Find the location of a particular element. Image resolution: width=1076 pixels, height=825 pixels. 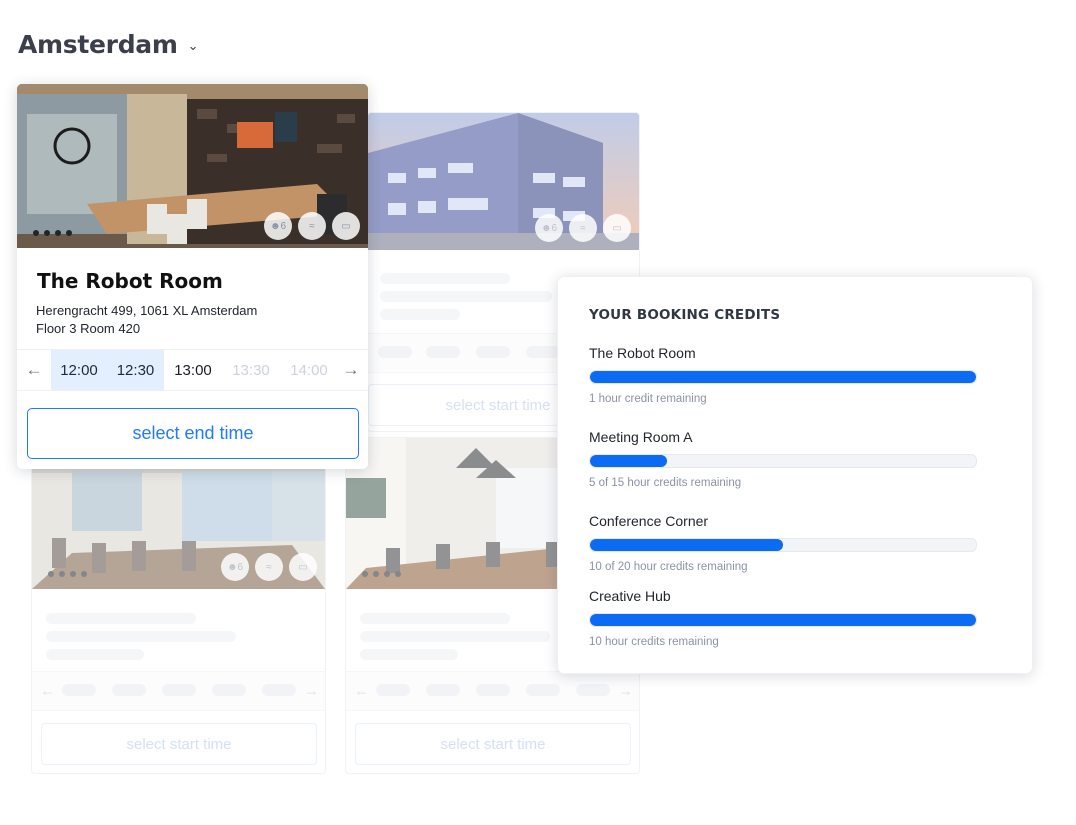

credit-room-name: Creative Hub is located at coordinates (630, 596).